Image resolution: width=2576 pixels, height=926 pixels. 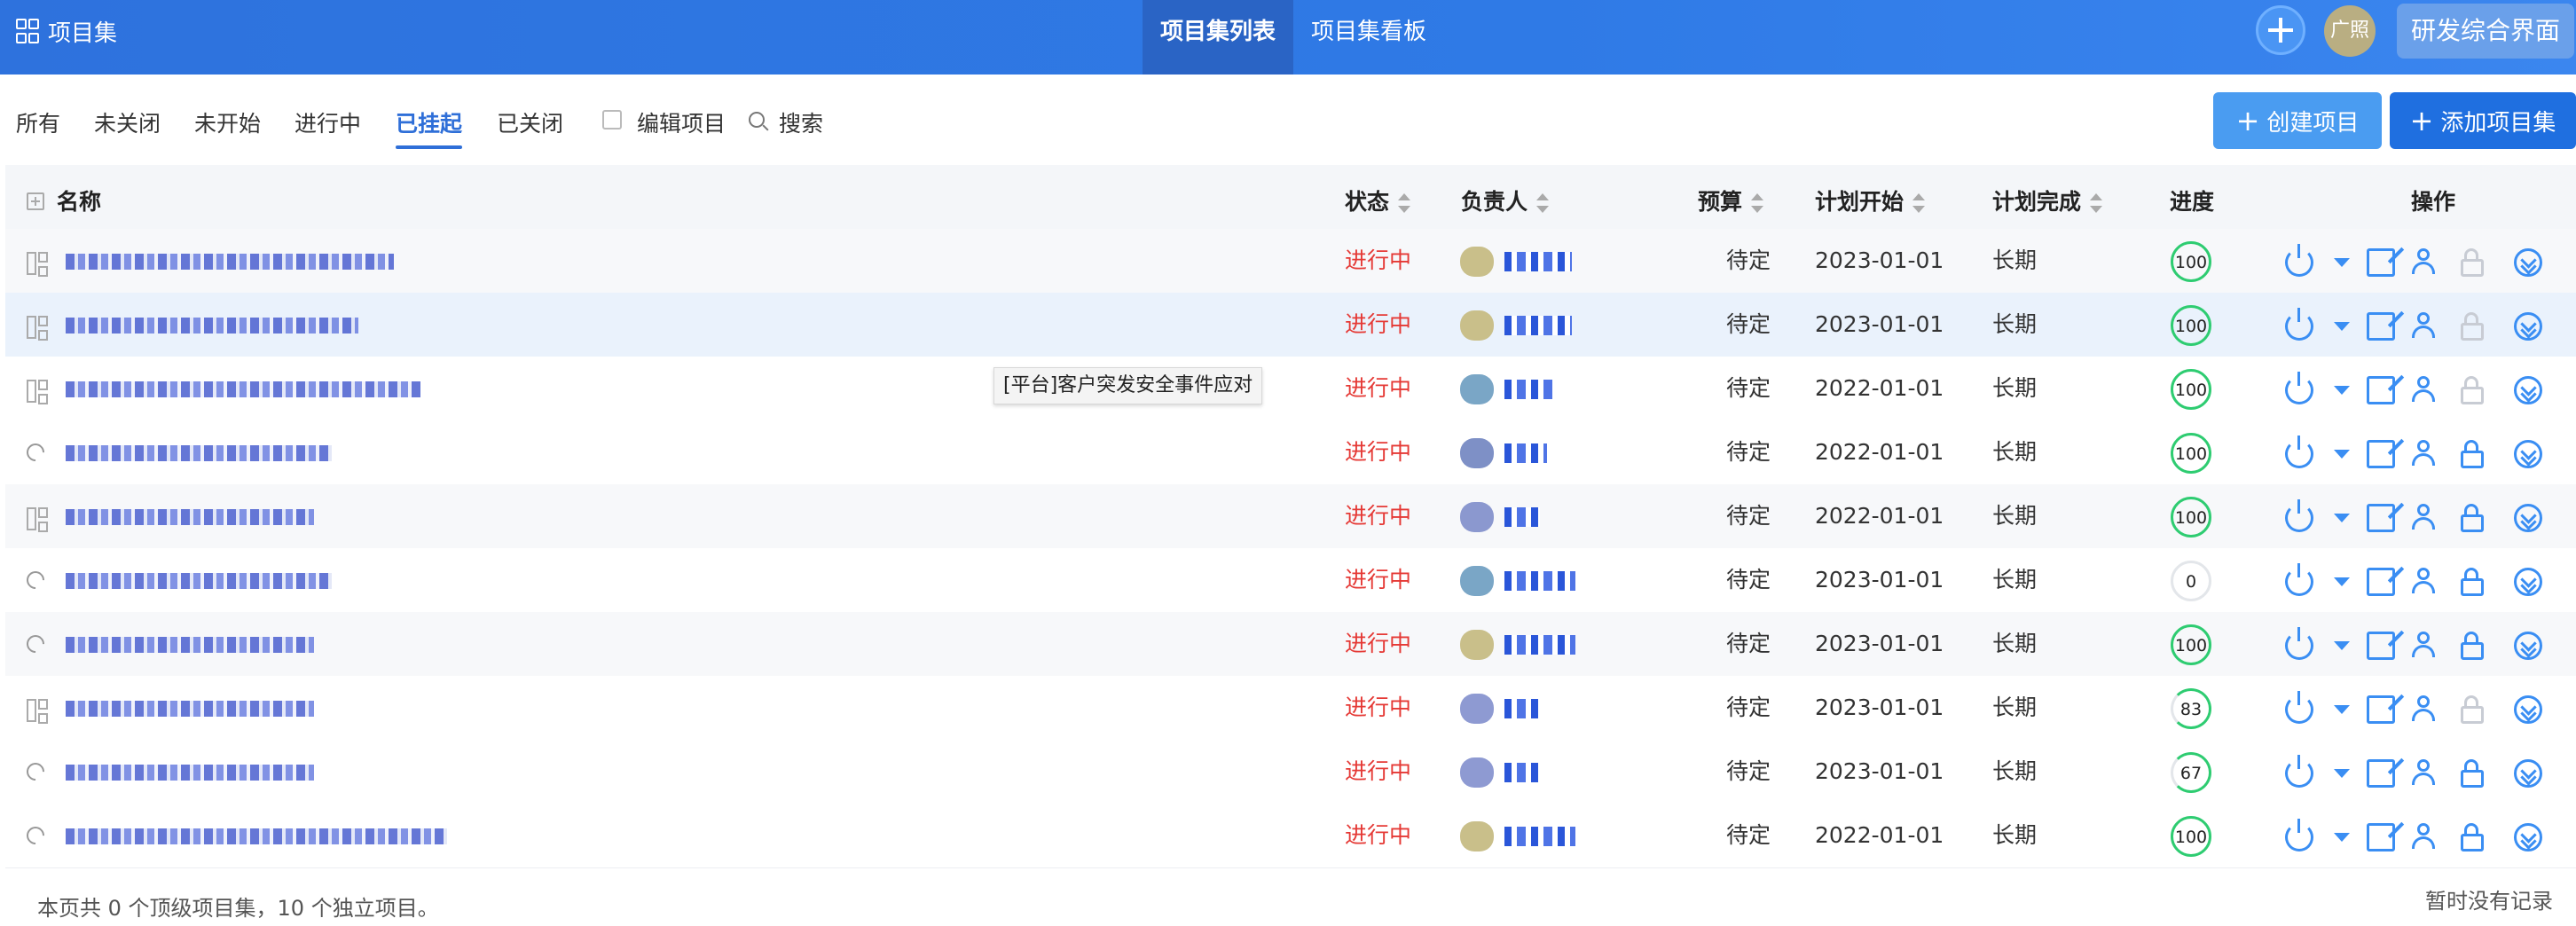 I want to click on app-title: 项目集, so click(x=66, y=31).